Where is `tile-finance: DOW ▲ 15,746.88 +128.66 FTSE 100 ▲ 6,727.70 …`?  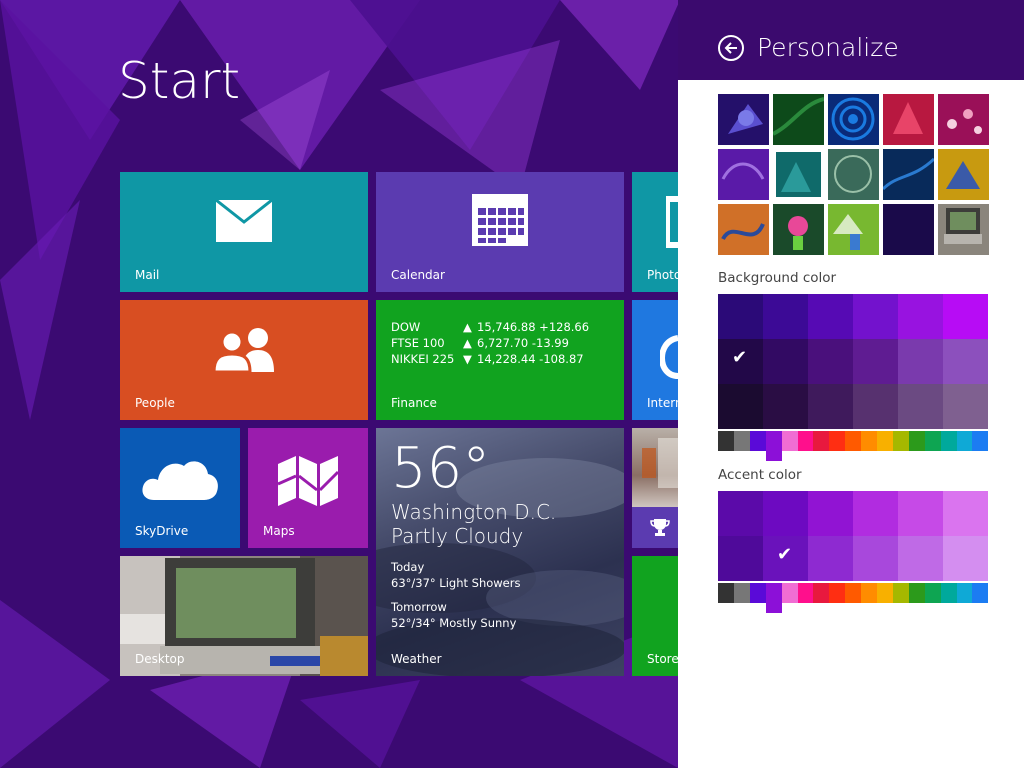 tile-finance: DOW ▲ 15,746.88 +128.66 FTSE 100 ▲ 6,727.70 … is located at coordinates (500, 360).